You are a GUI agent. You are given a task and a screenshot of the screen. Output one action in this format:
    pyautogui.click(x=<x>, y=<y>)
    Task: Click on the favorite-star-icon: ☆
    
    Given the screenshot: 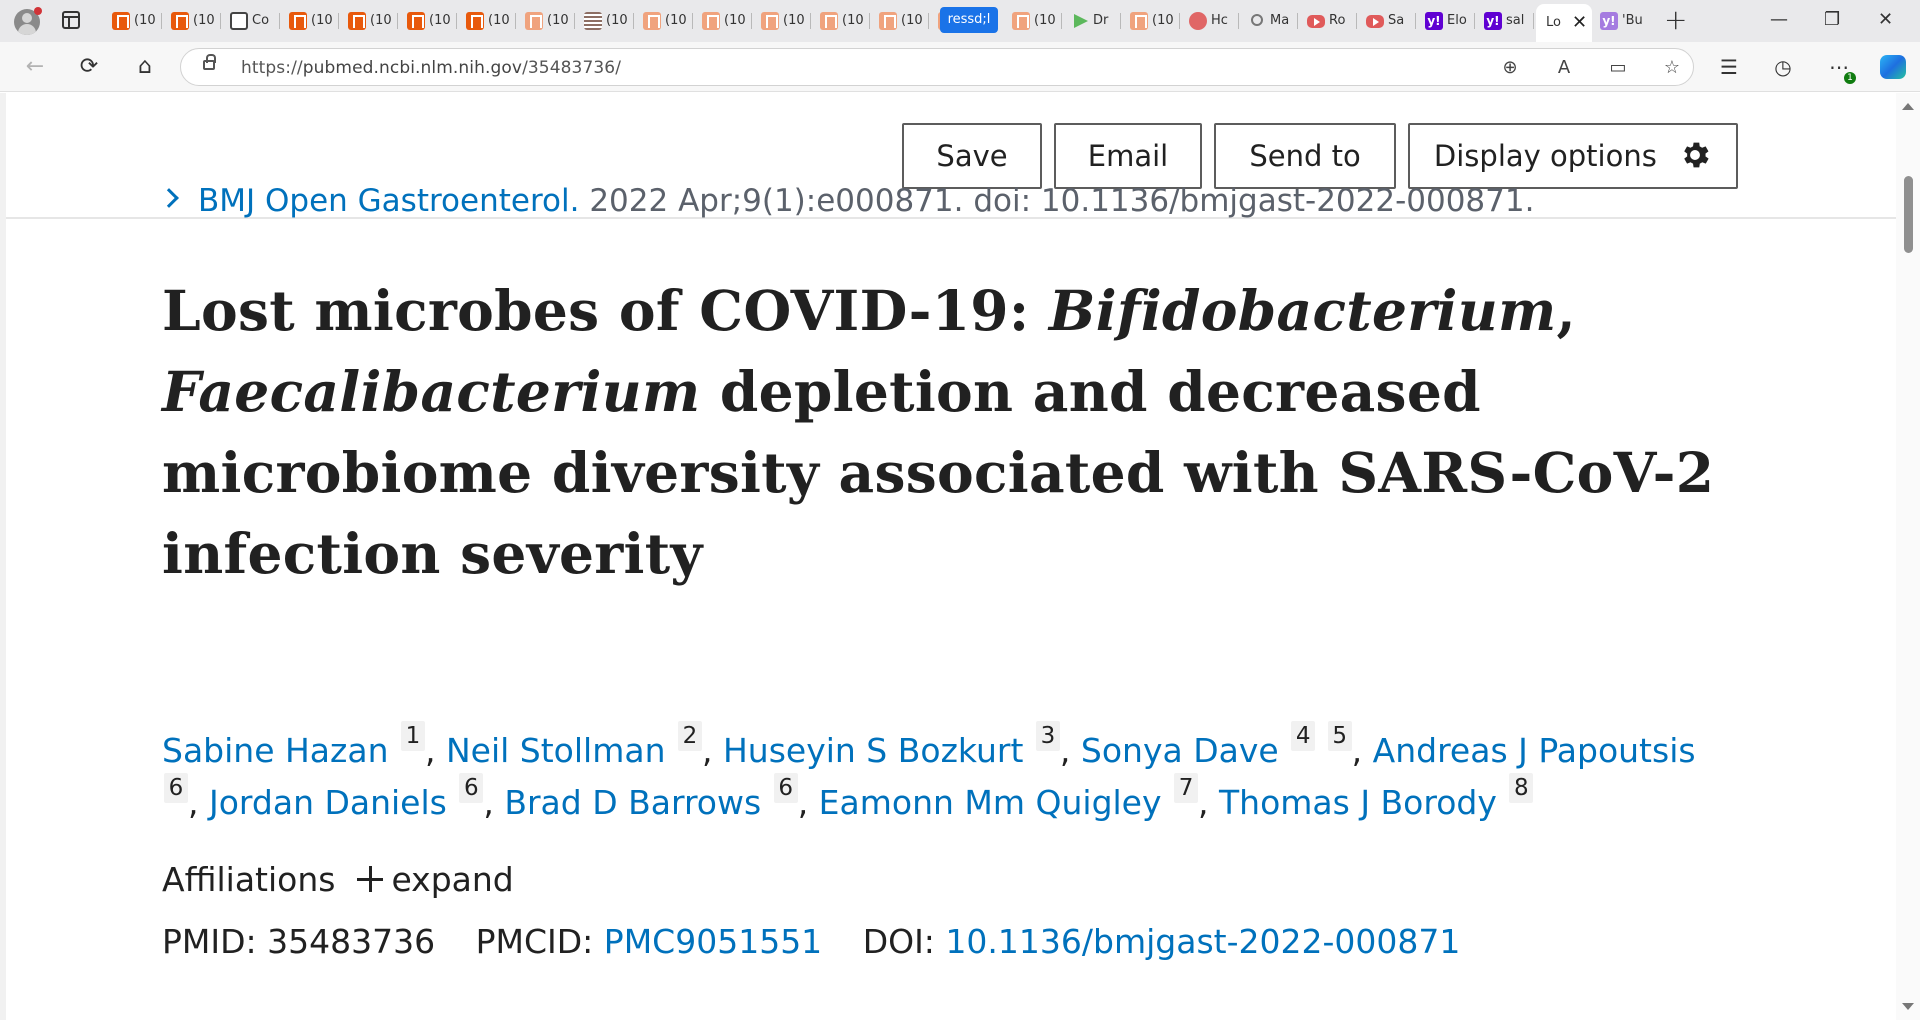 What is the action you would take?
    pyautogui.click(x=1672, y=68)
    